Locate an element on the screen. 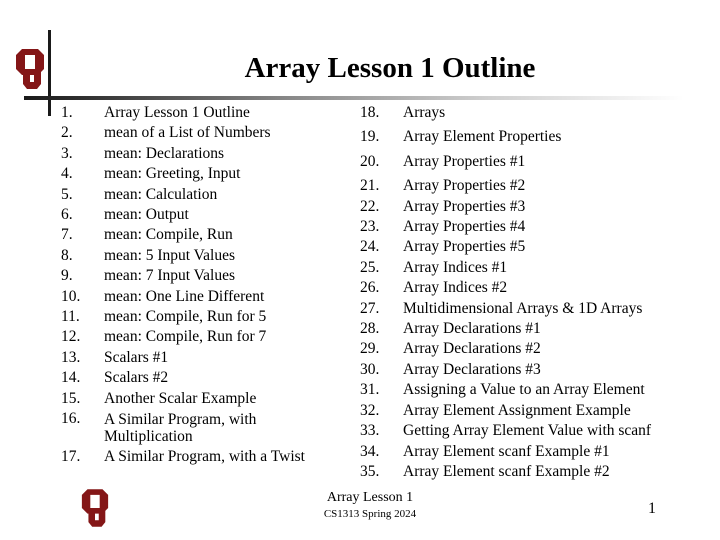 This screenshot has width=720, height=540. outline-item-text: mean: Output is located at coordinates (146, 215).